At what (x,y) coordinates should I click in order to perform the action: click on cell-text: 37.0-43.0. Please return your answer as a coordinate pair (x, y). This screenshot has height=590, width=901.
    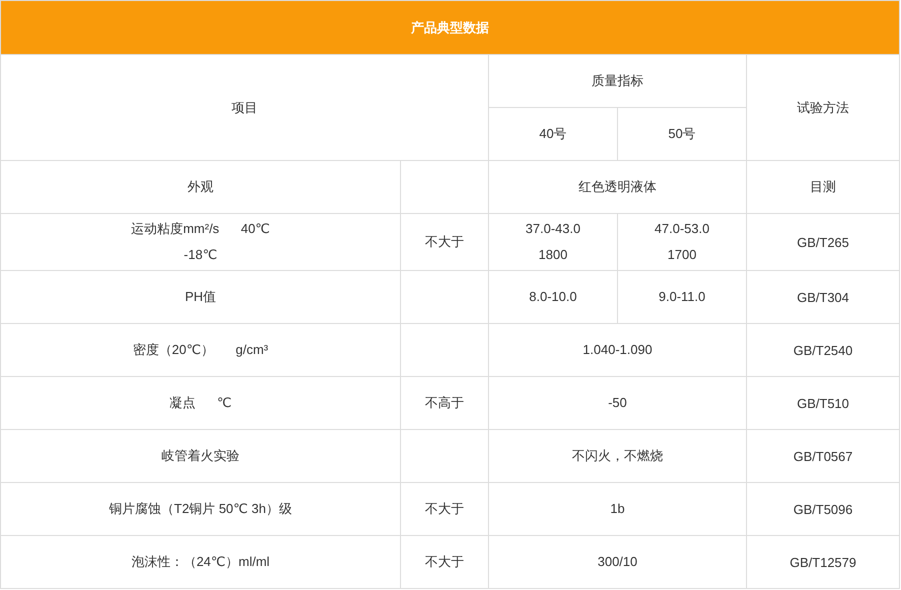
    Looking at the image, I should click on (553, 228).